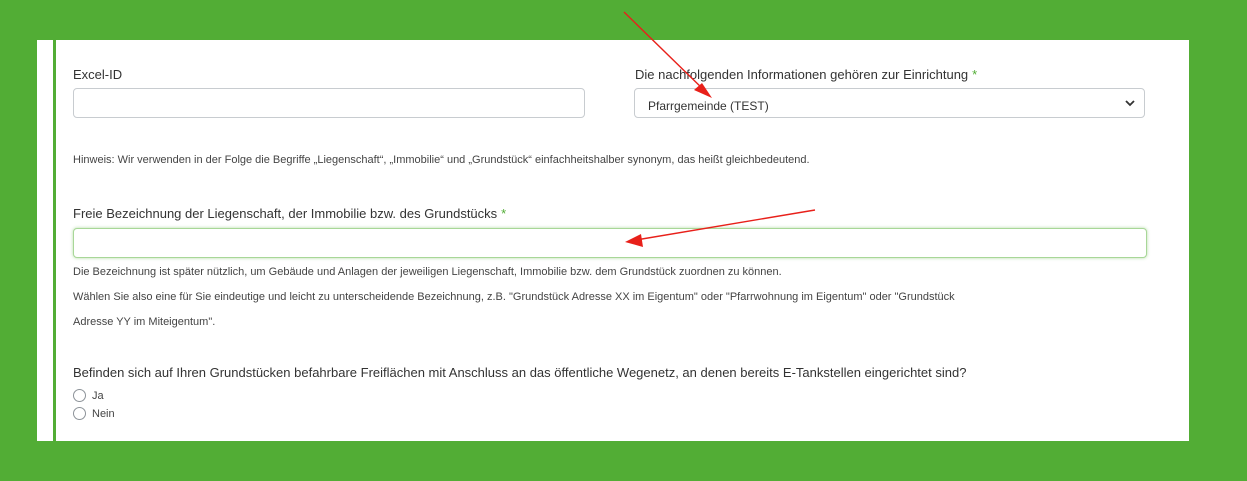 The width and height of the screenshot is (1247, 481). I want to click on annotation-arrows, so click(719, 129).